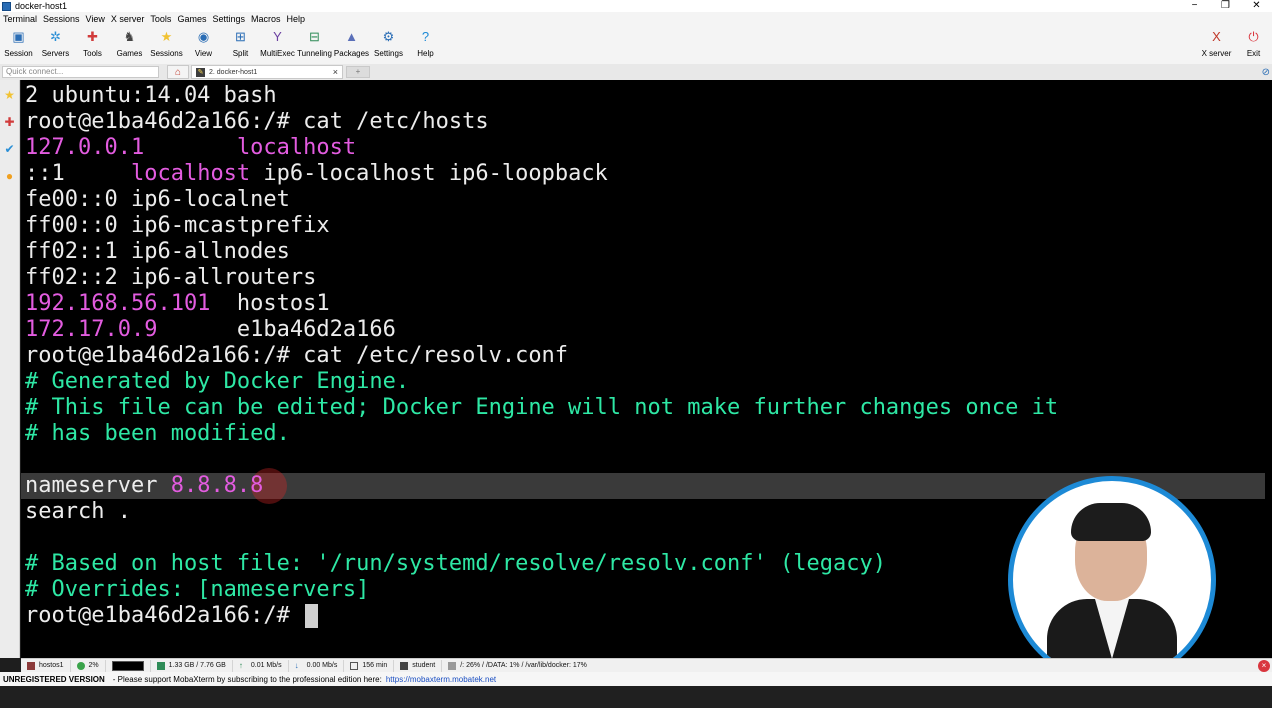  What do you see at coordinates (10, 95) in the screenshot?
I see `sessions-star-icon: ★` at bounding box center [10, 95].